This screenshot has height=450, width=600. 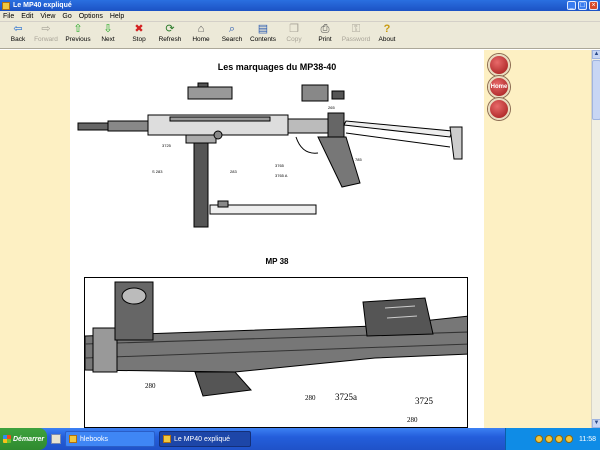 What do you see at coordinates (7, 439) in the screenshot?
I see `windows-logo-icon` at bounding box center [7, 439].